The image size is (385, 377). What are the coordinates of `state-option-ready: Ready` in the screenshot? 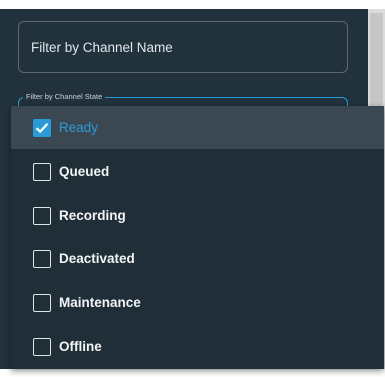 It's located at (197, 127).